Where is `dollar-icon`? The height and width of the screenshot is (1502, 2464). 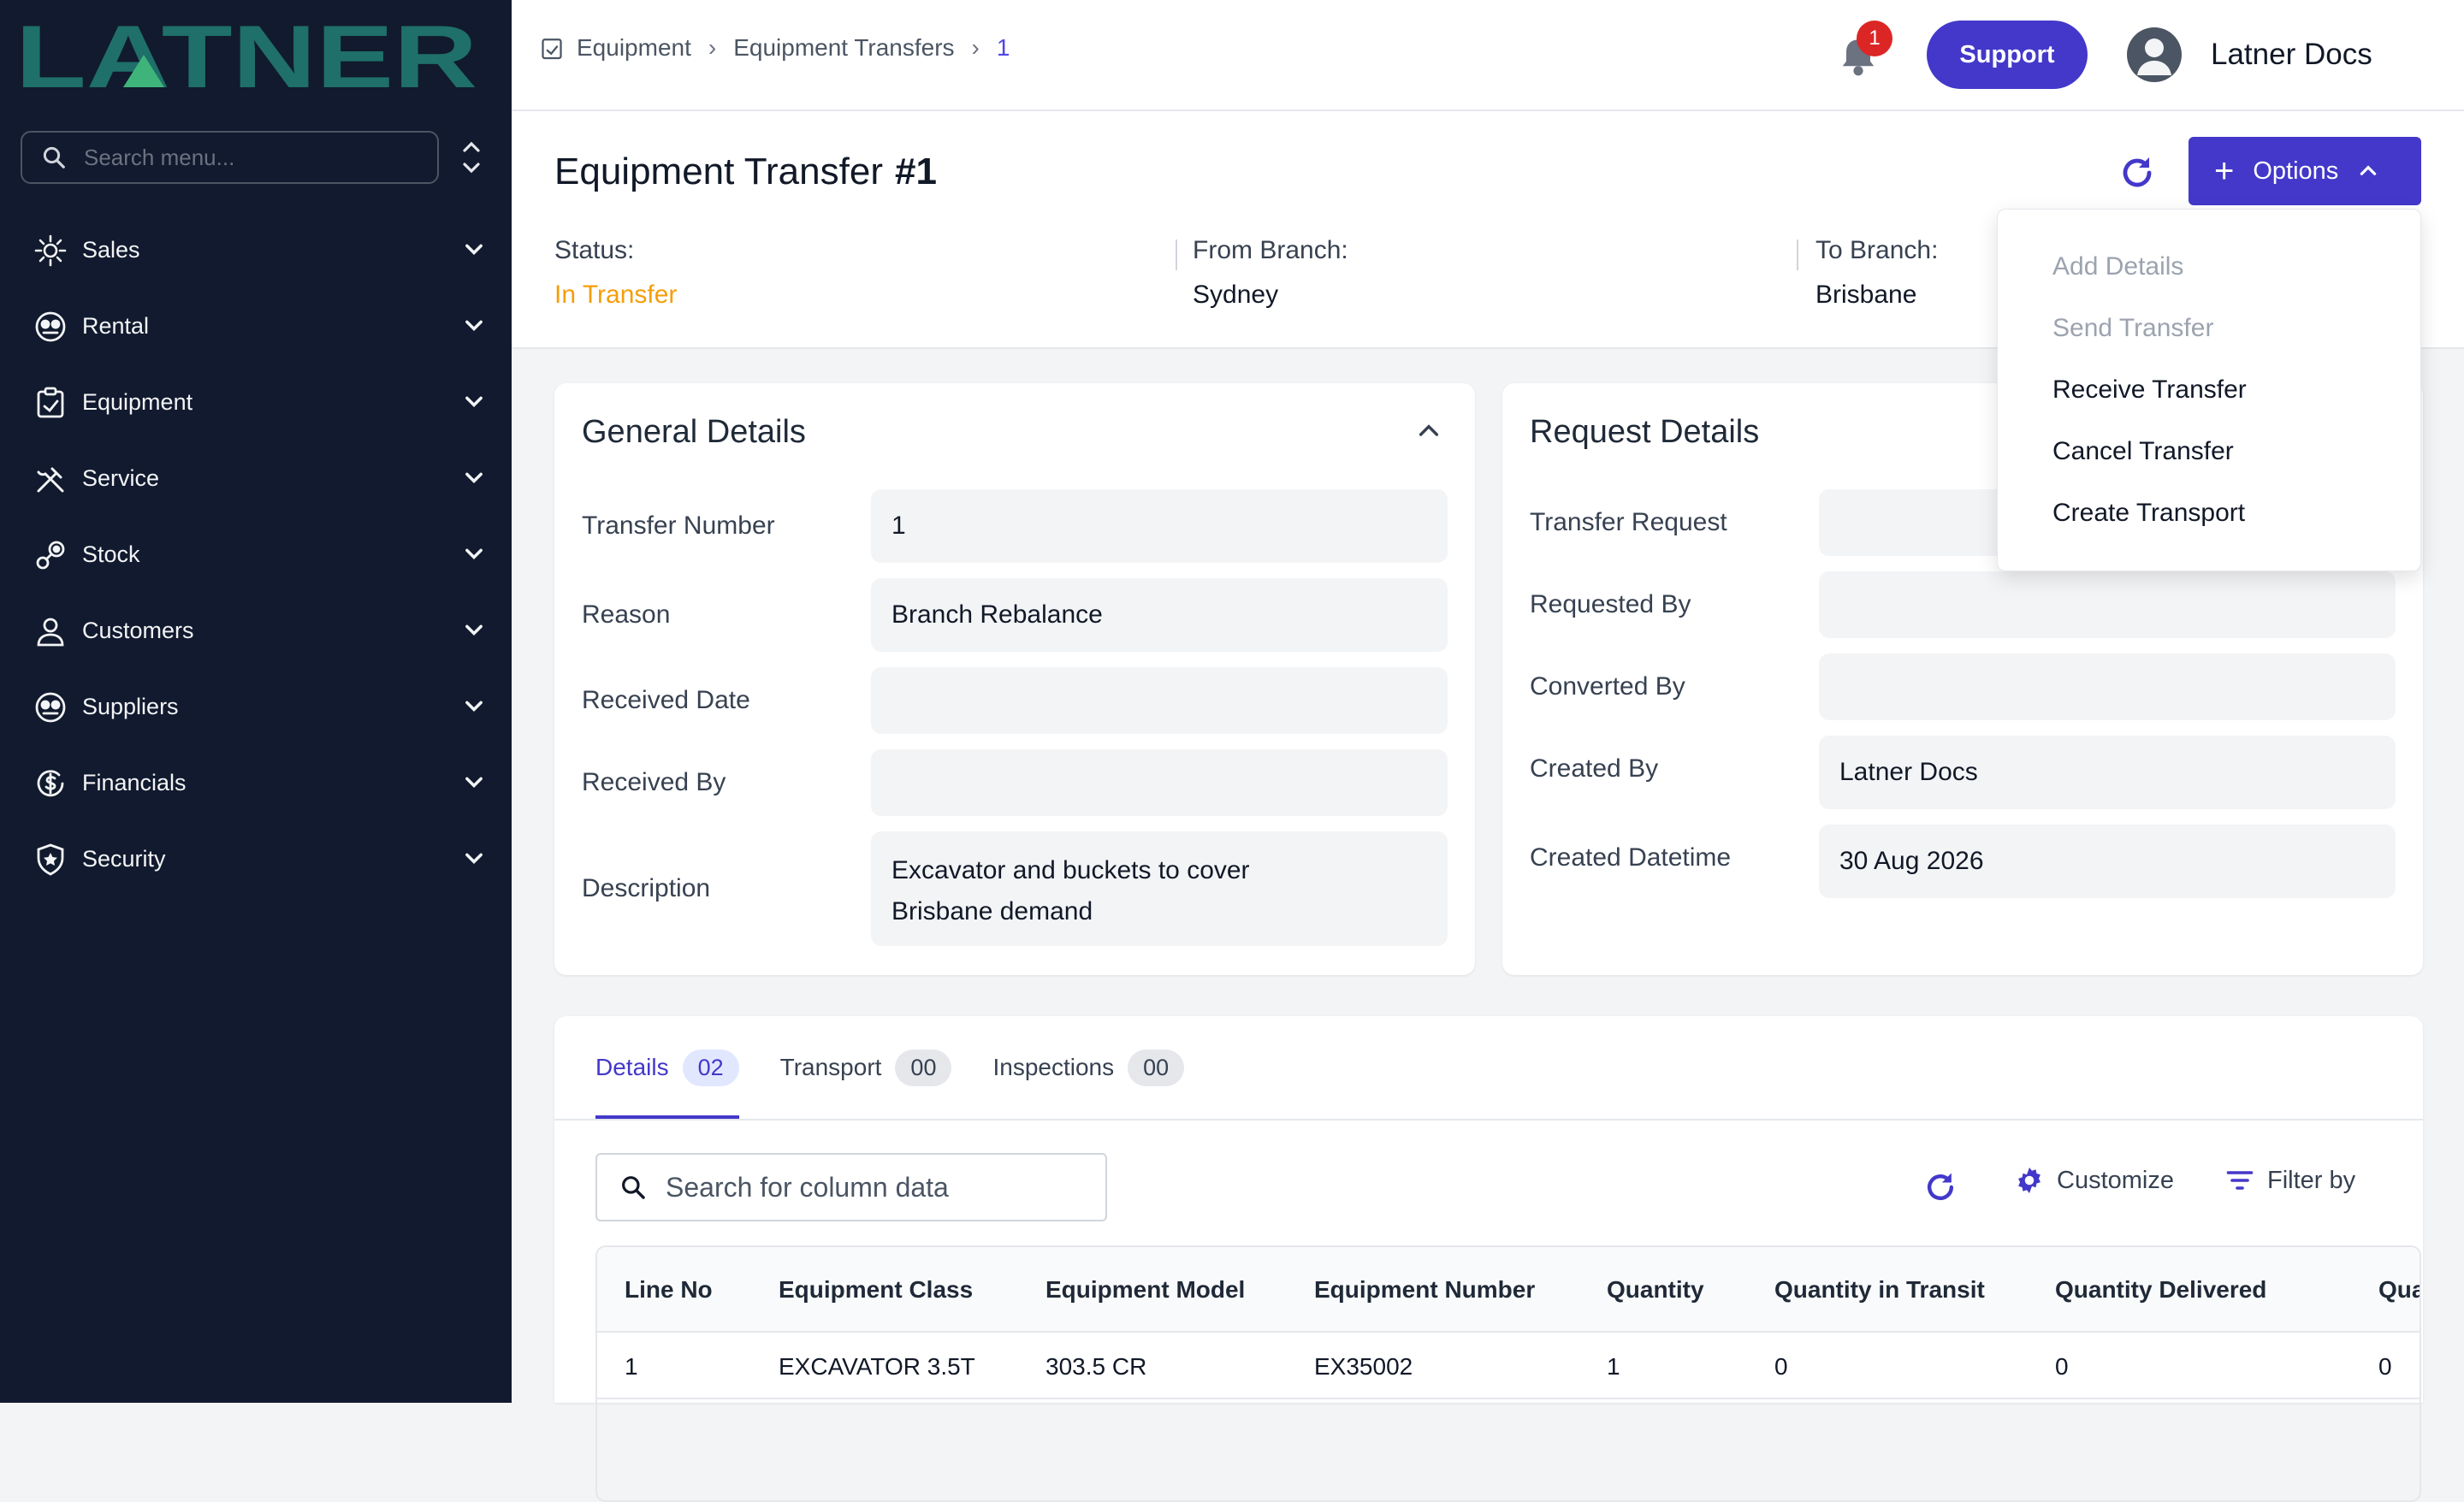 dollar-icon is located at coordinates (50, 783).